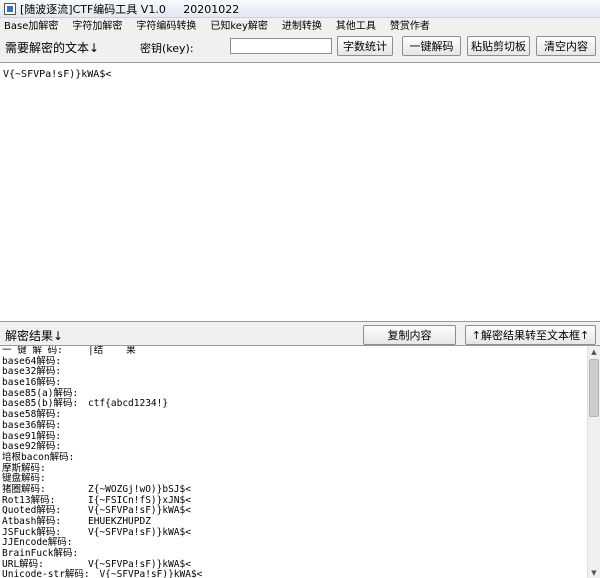 This screenshot has width=600, height=578. Describe the element at coordinates (295, 532) in the screenshot. I see `result-row: JSFuck解码: V{~SFVPa!sF)}kWA$<` at that location.